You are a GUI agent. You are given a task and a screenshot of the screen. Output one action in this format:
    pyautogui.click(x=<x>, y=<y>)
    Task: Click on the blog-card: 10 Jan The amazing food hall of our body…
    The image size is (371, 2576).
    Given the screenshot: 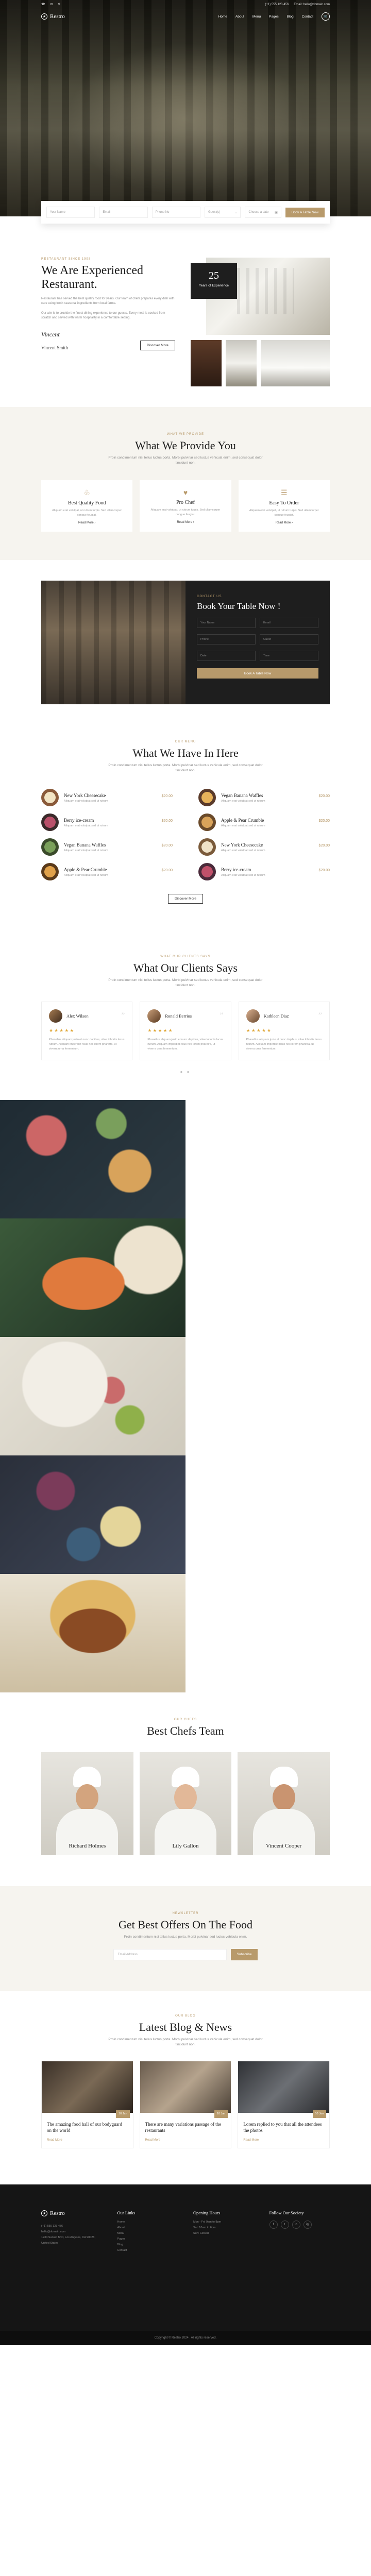 What is the action you would take?
    pyautogui.click(x=87, y=2104)
    